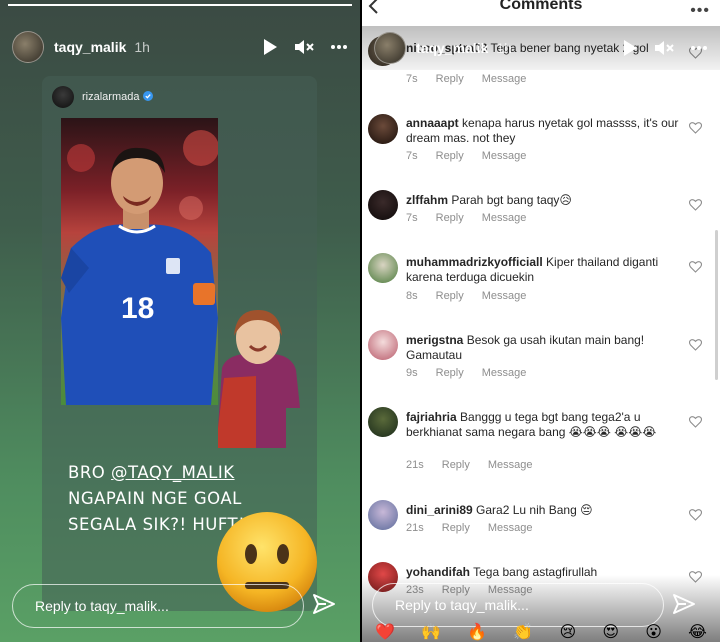 This screenshot has height=642, width=720. Describe the element at coordinates (568, 632) in the screenshot. I see `reaction-emoji-icon: 😢` at that location.